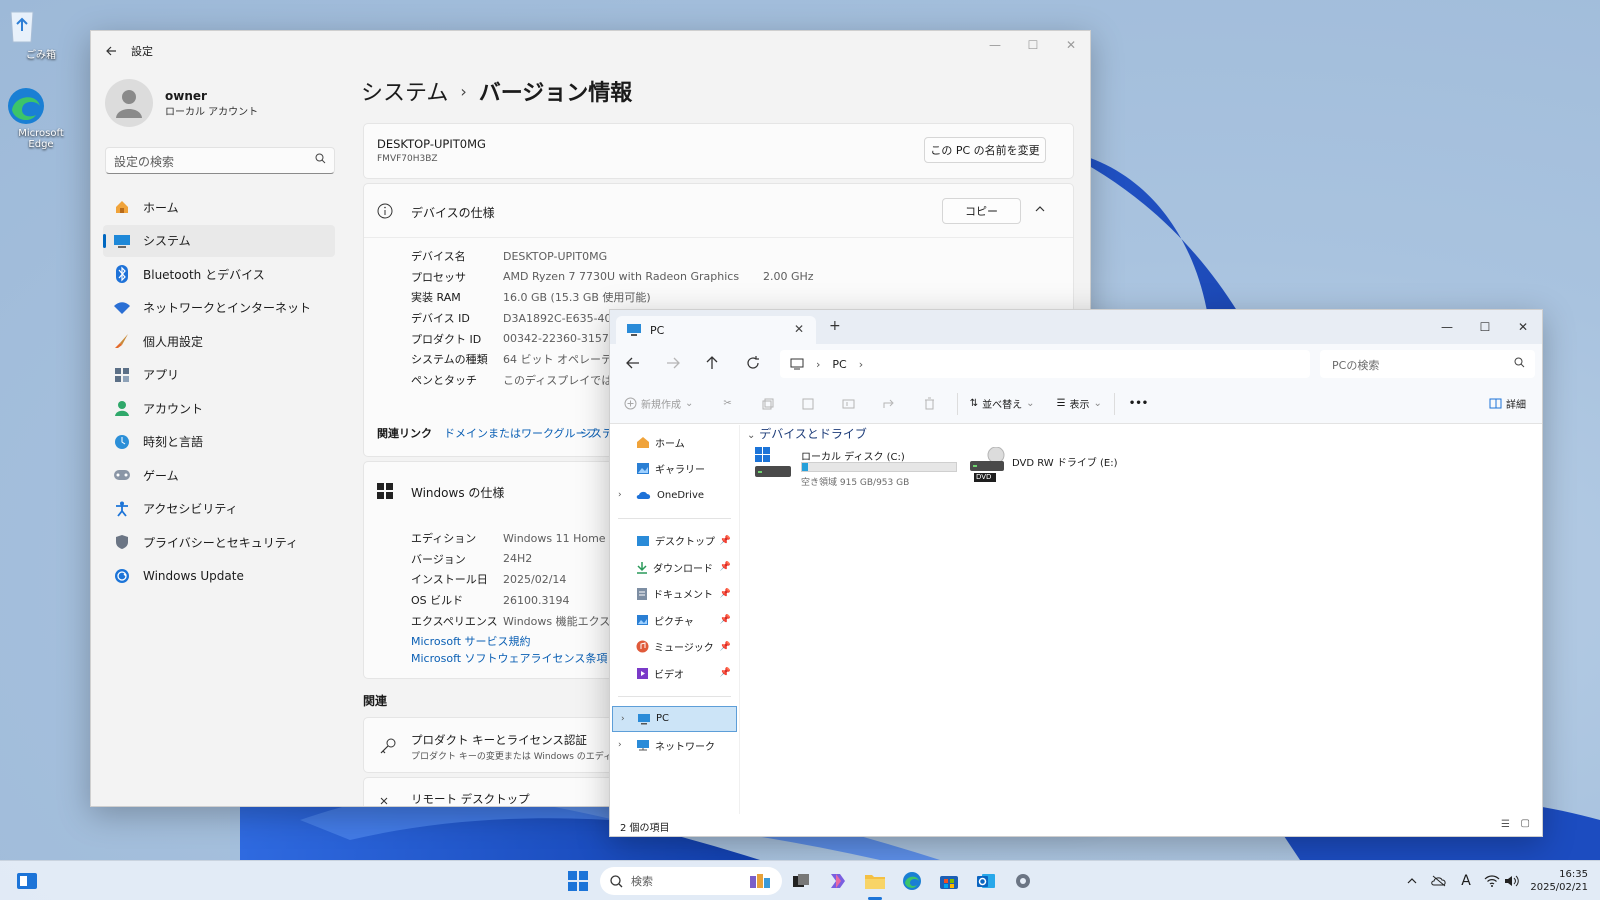 The height and width of the screenshot is (900, 1600). I want to click on taskbar-search: 検索, so click(691, 881).